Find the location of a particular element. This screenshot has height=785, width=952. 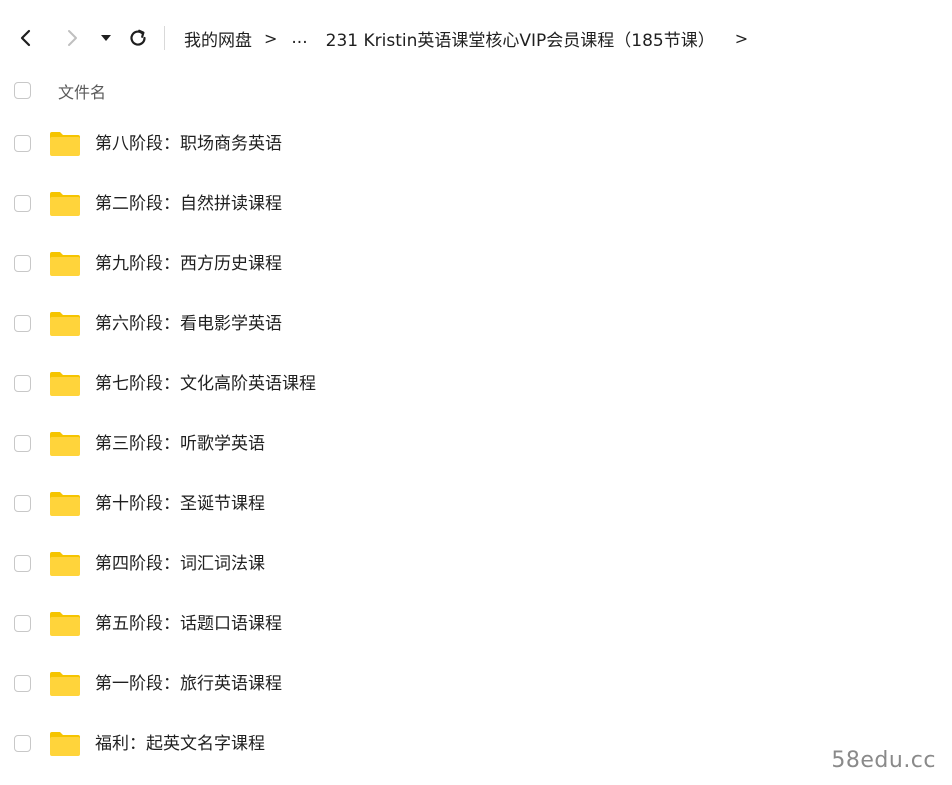

file-name: 第五阶段：话题口语课程 is located at coordinates (188, 624).